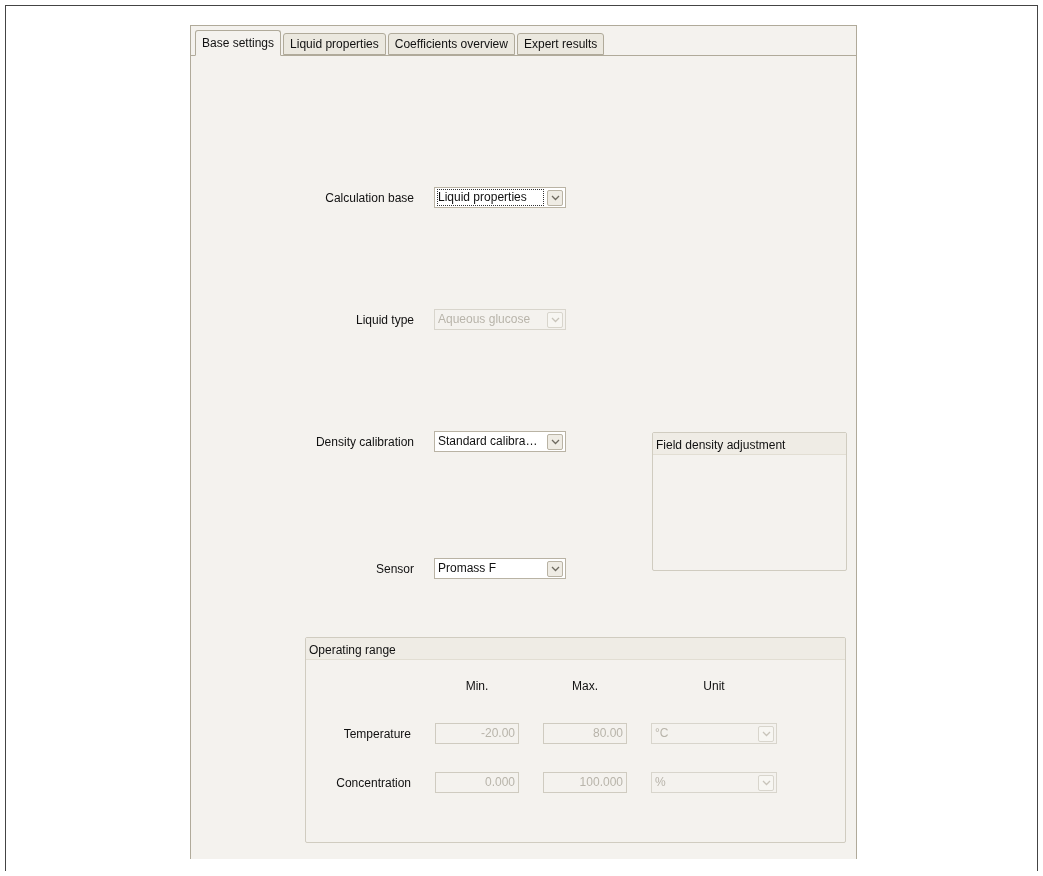 This screenshot has width=1043, height=876. What do you see at coordinates (376, 734) in the screenshot?
I see `row-label: Temperature` at bounding box center [376, 734].